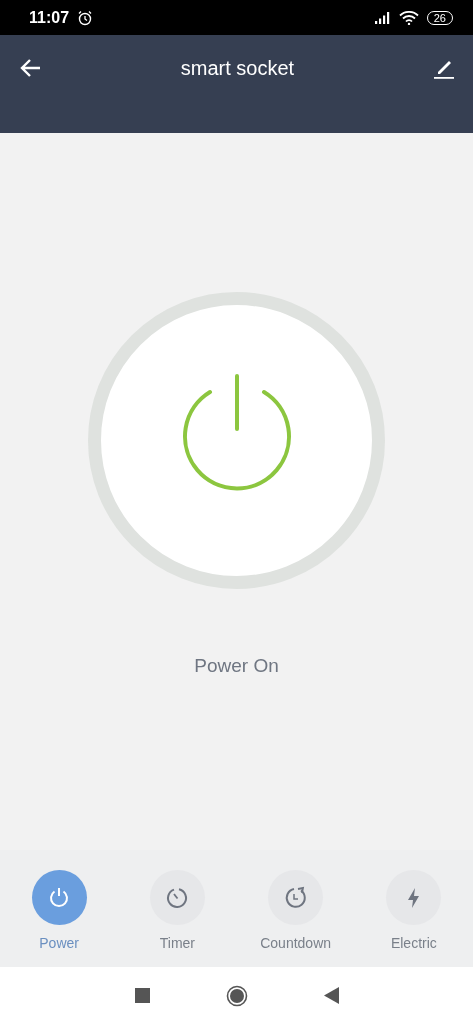 Image resolution: width=473 pixels, height=1024 pixels. I want to click on tab: Electric, so click(413, 918).